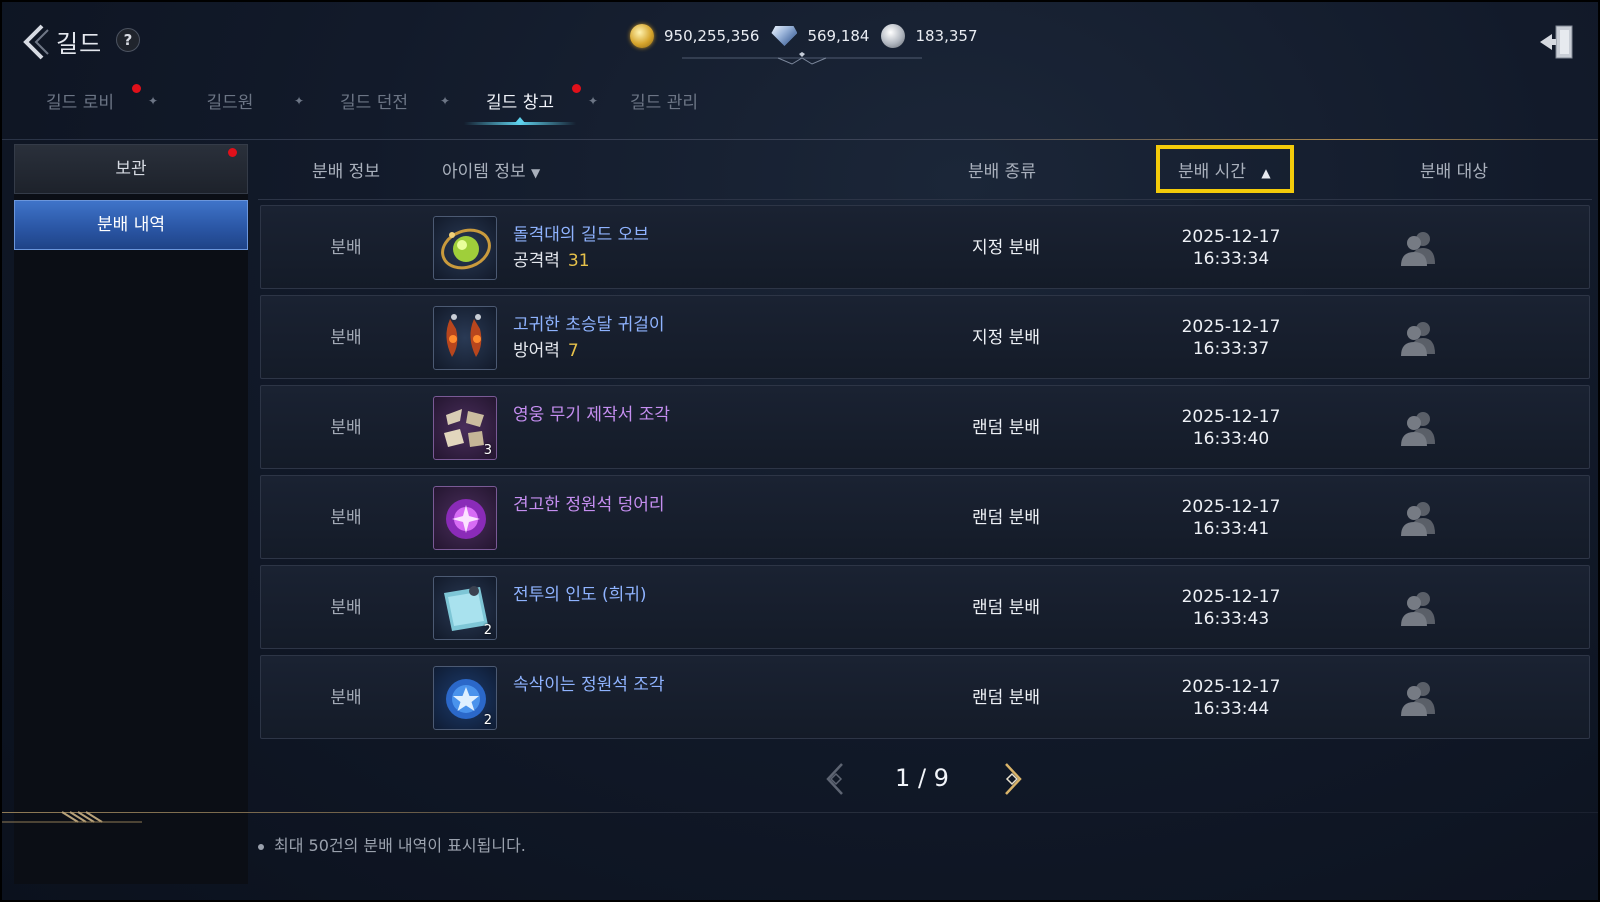 The height and width of the screenshot is (902, 1600). Describe the element at coordinates (802, 58) in the screenshot. I see `header-ornament` at that location.